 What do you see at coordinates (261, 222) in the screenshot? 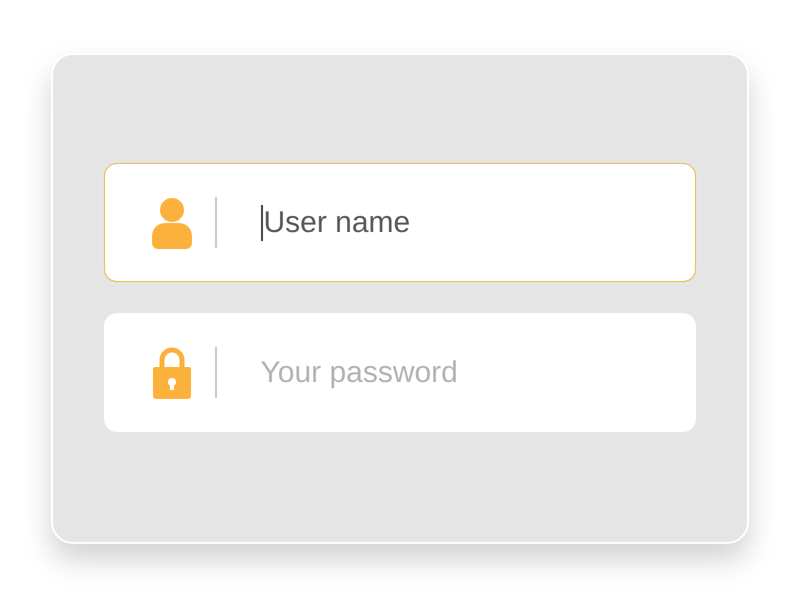
I see `text-cursor` at bounding box center [261, 222].